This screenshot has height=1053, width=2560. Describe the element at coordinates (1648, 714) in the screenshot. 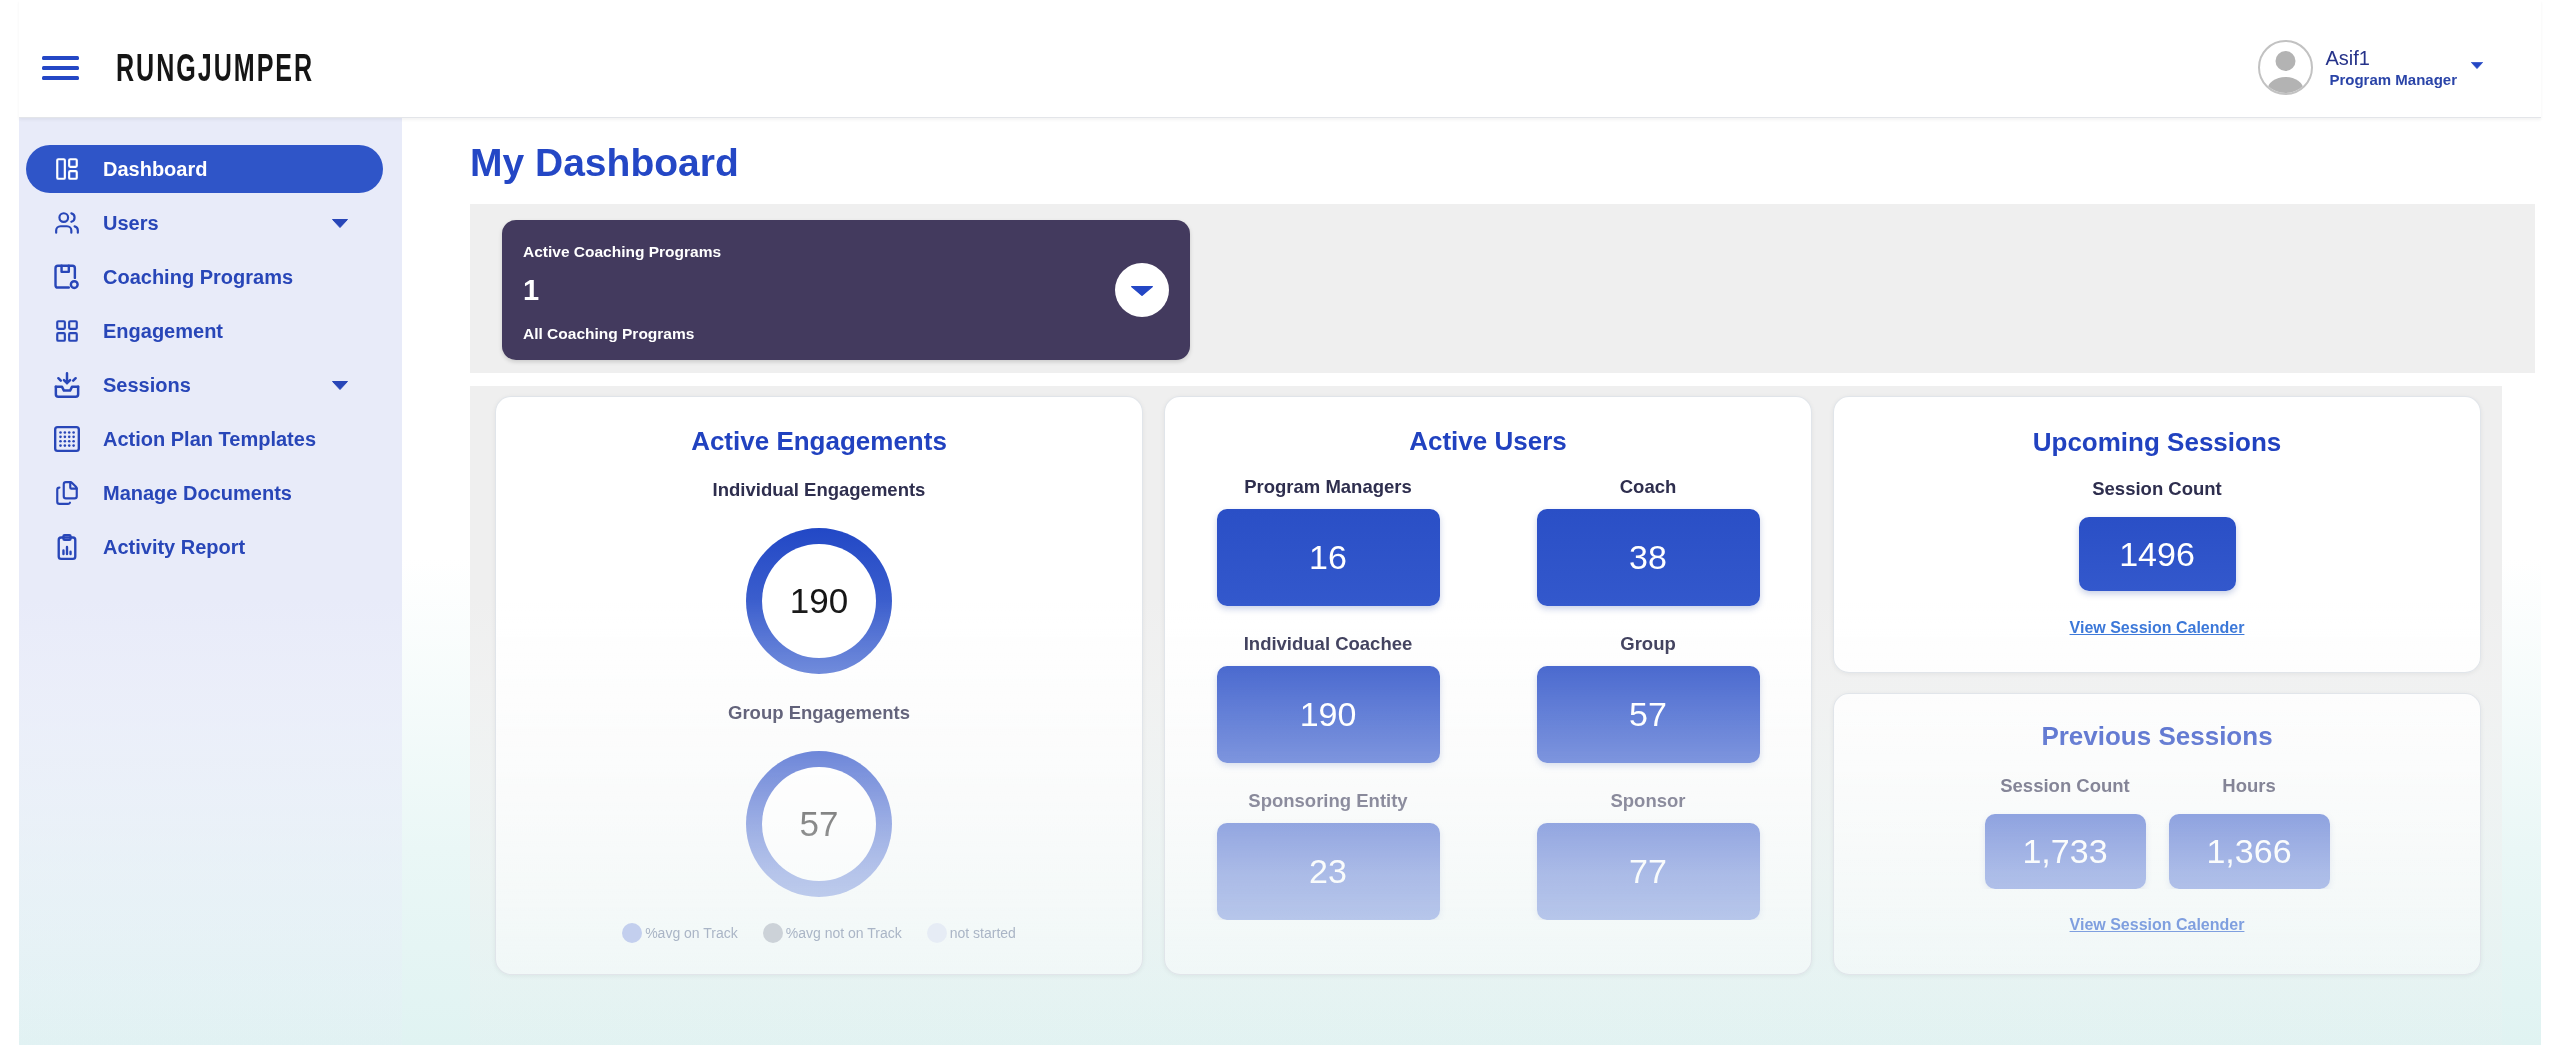

I see `stat-tile: 57` at that location.